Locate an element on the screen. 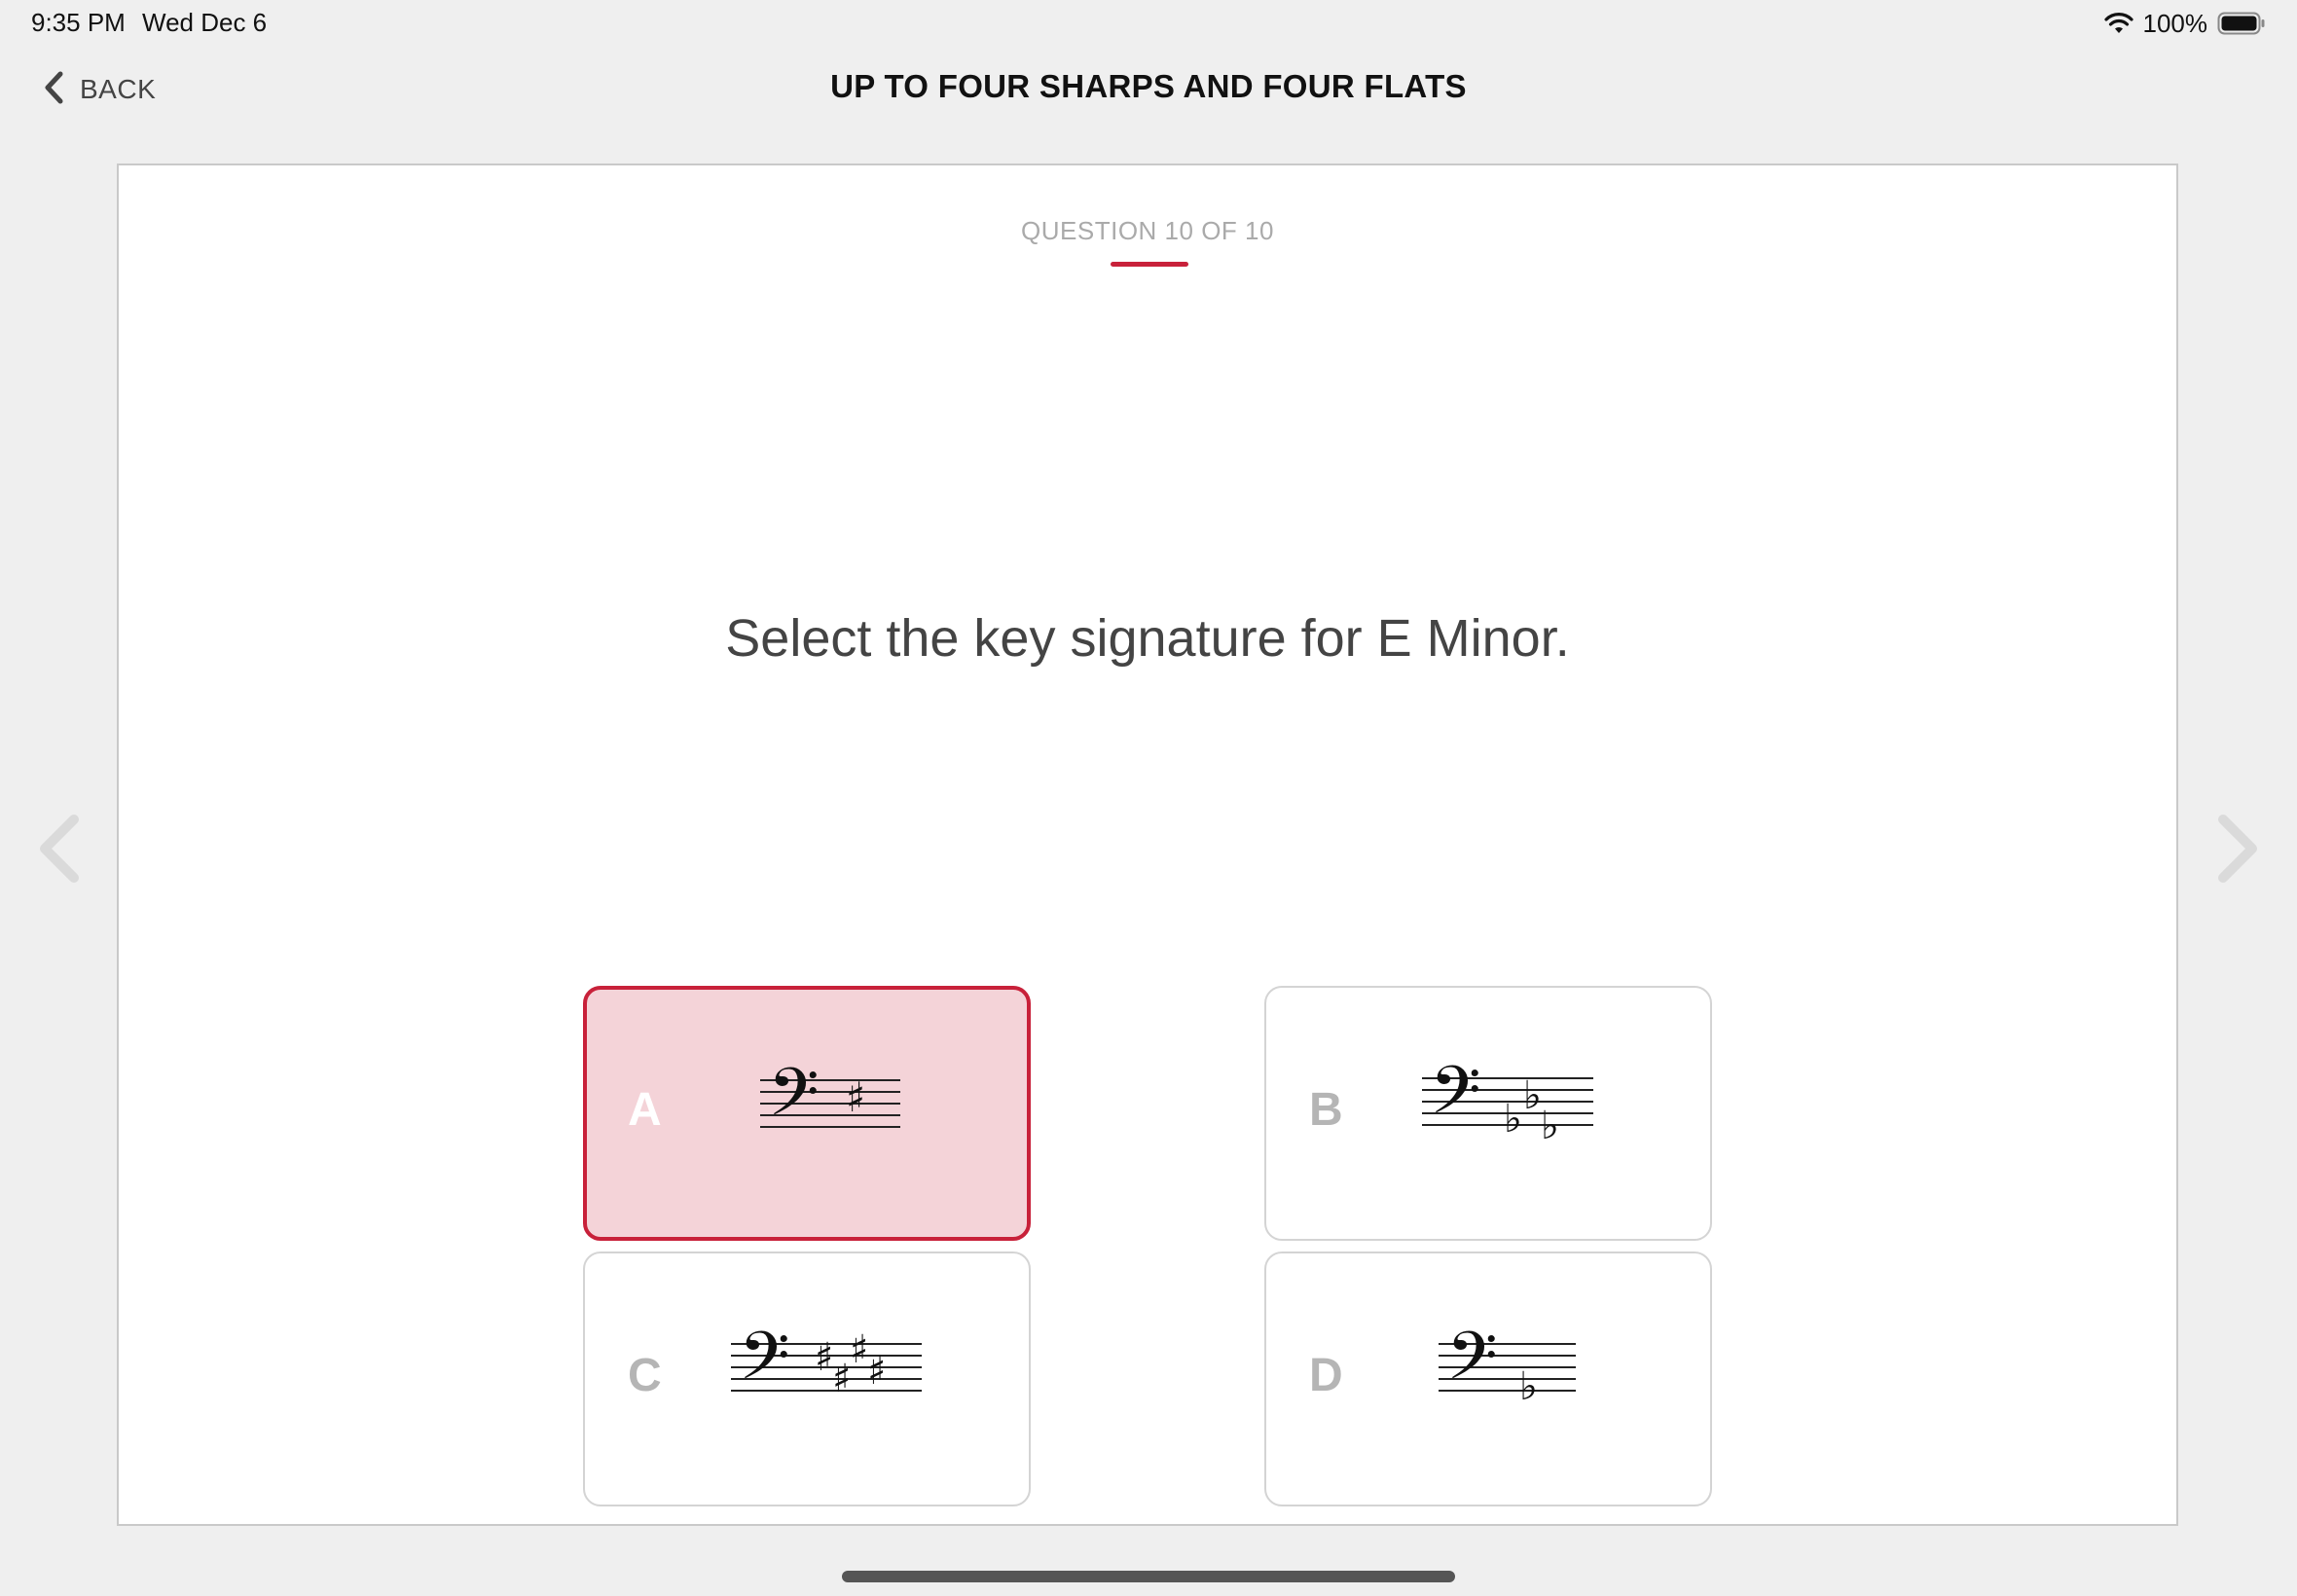 Image resolution: width=2297 pixels, height=1596 pixels. answer-option-c: C 𝄢 ♯ ♯ ♯ ♯ is located at coordinates (807, 1379).